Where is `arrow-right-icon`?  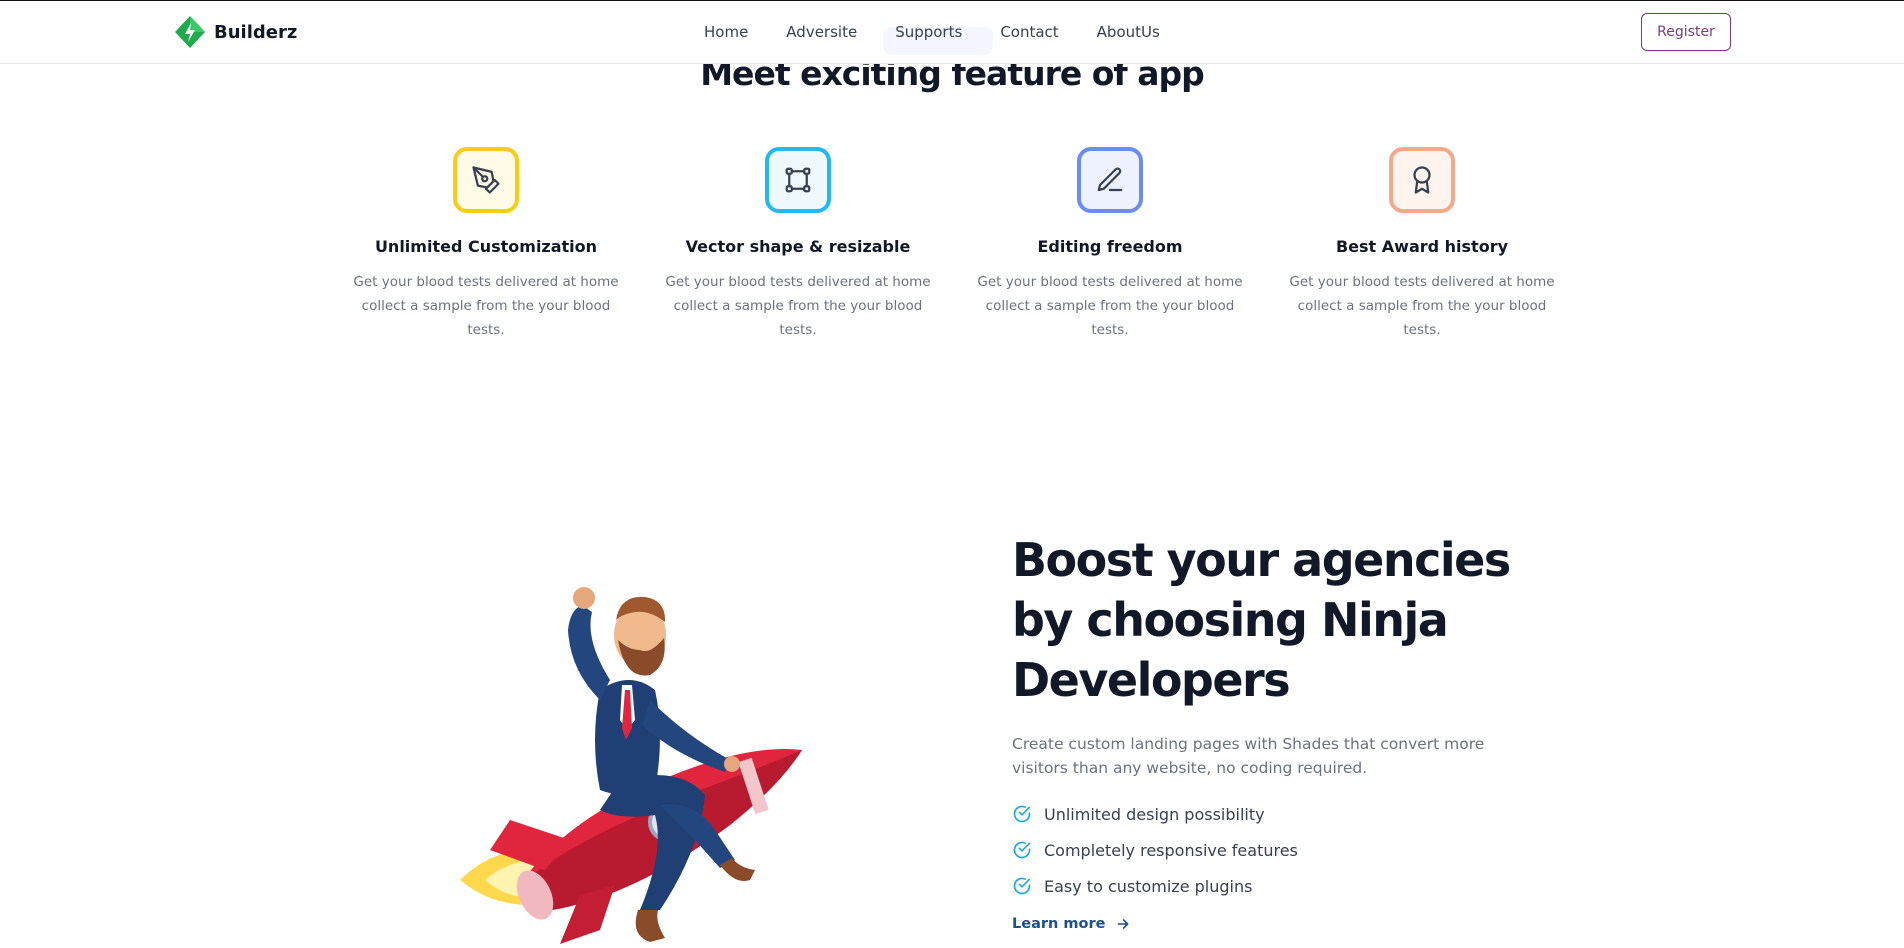 arrow-right-icon is located at coordinates (1123, 924).